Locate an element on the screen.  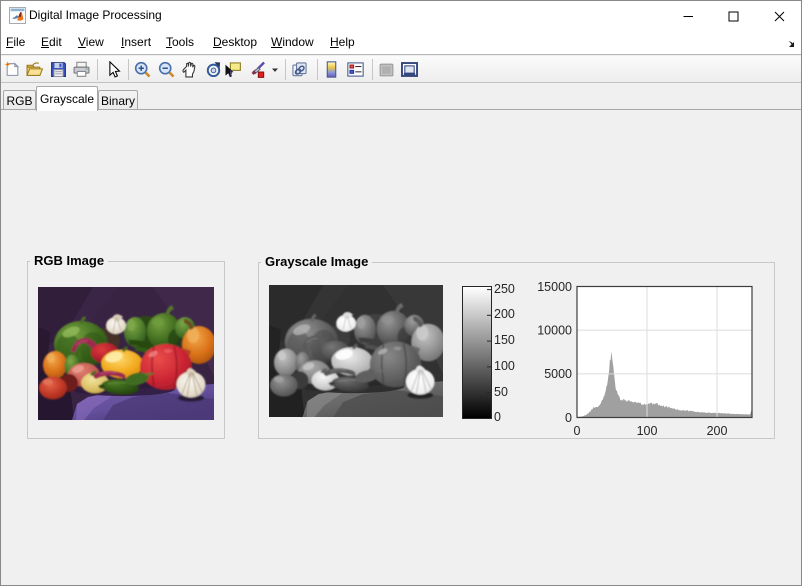
svg-text: 5000 is located at coordinates (558, 374).